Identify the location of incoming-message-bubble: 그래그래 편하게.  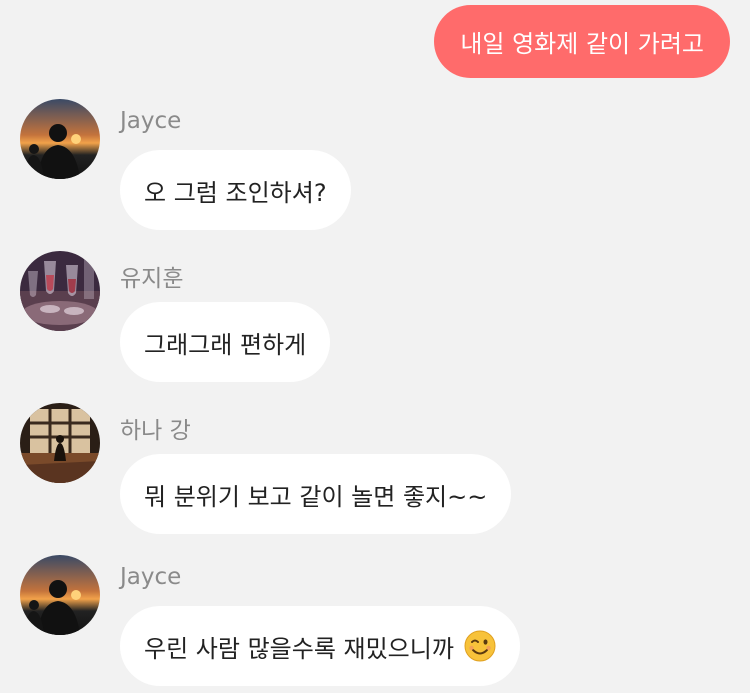
(225, 342).